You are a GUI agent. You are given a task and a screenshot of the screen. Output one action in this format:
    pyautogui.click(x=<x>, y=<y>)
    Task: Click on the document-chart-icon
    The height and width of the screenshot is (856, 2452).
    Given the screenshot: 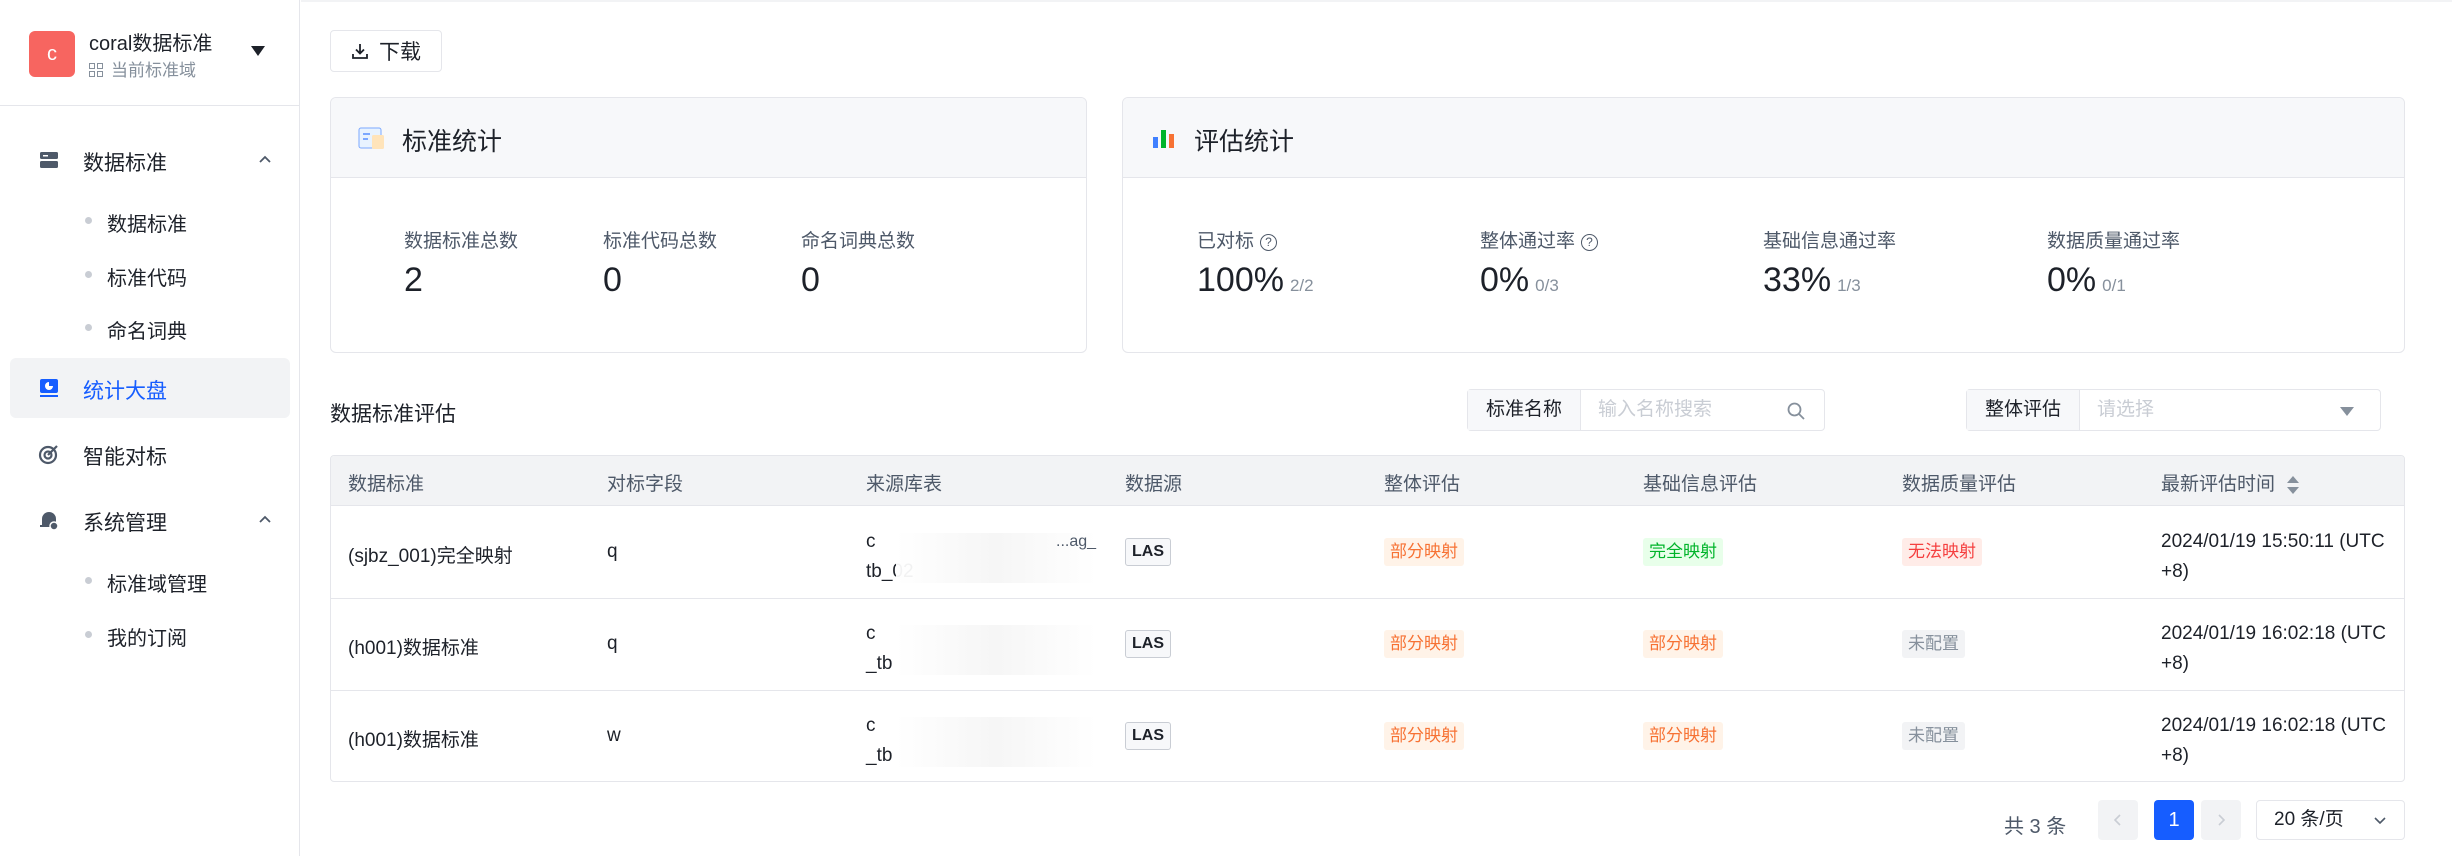 What is the action you would take?
    pyautogui.click(x=371, y=138)
    